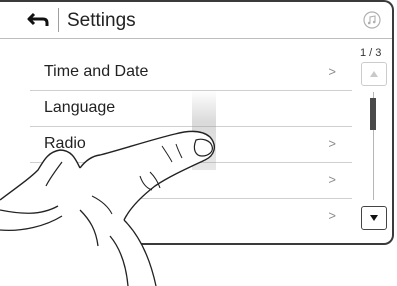 The height and width of the screenshot is (286, 397). What do you see at coordinates (58, 20) in the screenshot?
I see `title-divider` at bounding box center [58, 20].